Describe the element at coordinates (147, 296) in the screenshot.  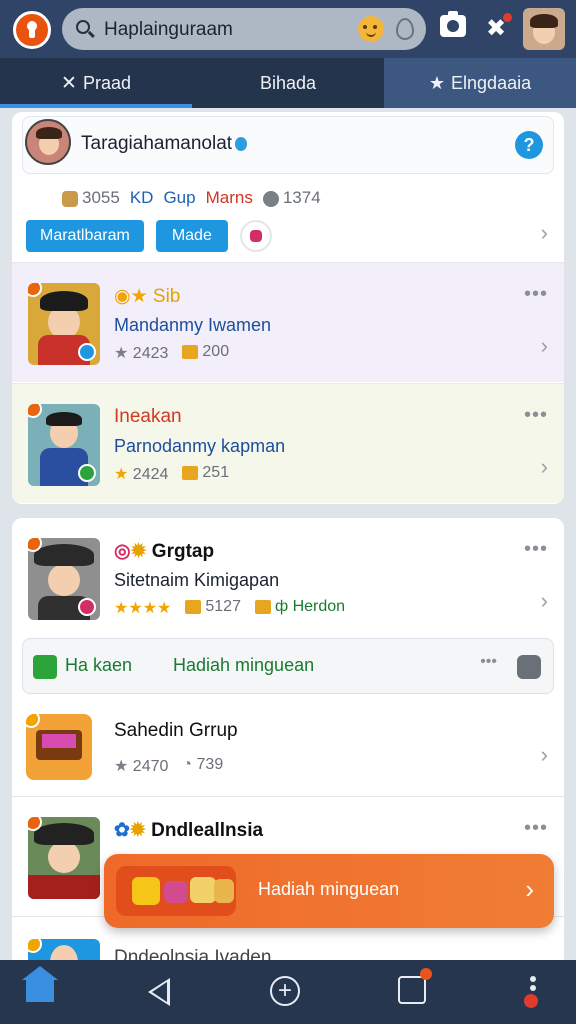
I see `item-title: ◉★ Sib` at that location.